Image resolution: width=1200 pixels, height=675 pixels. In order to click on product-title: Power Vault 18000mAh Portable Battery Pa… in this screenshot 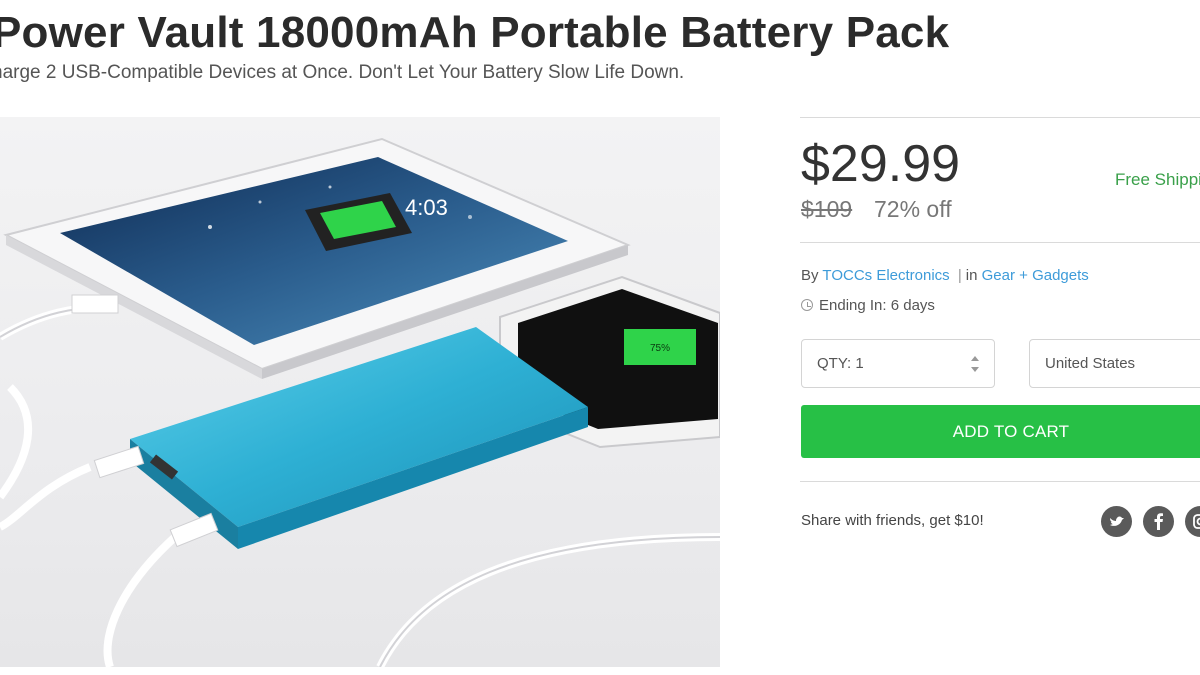, I will do `click(475, 32)`.